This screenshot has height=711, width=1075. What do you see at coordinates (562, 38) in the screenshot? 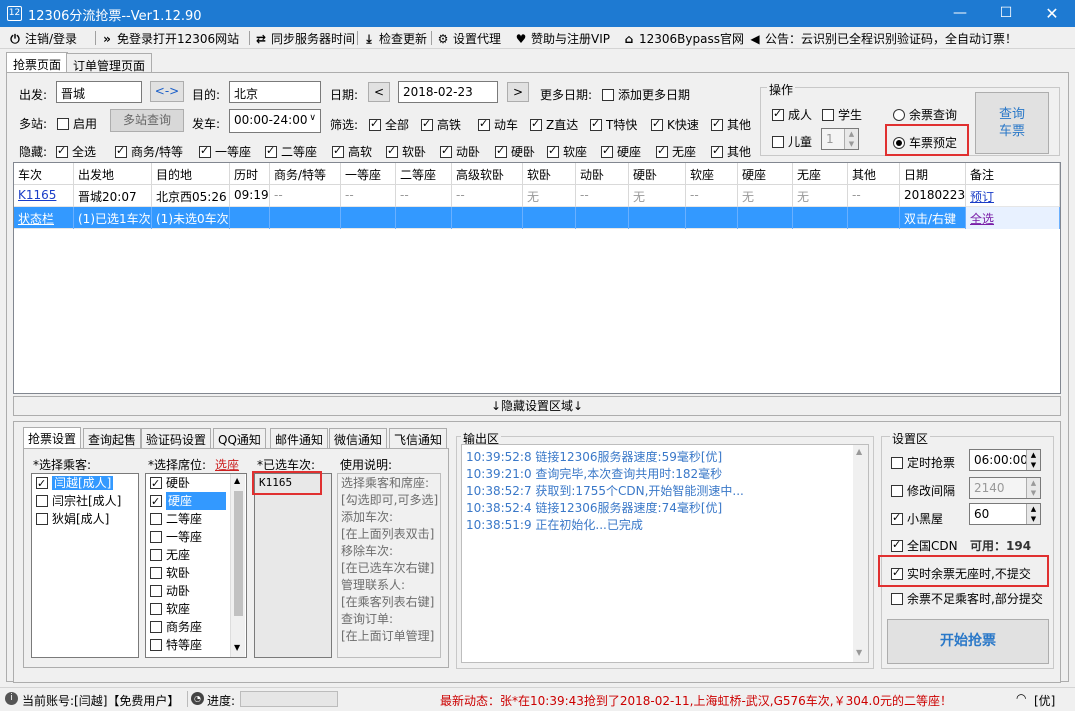
I see `menu-item-heart: ♥ 赞助与注册VIP` at bounding box center [562, 38].